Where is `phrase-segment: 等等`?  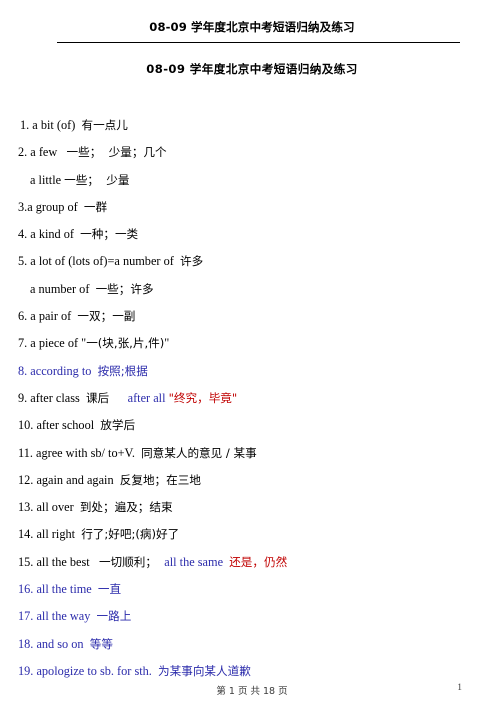 phrase-segment: 等等 is located at coordinates (101, 643).